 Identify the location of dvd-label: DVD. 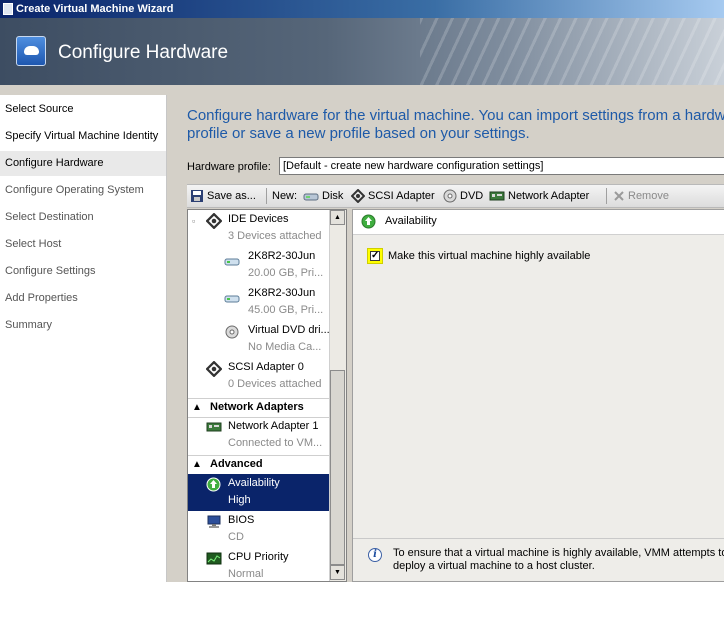
(472, 196).